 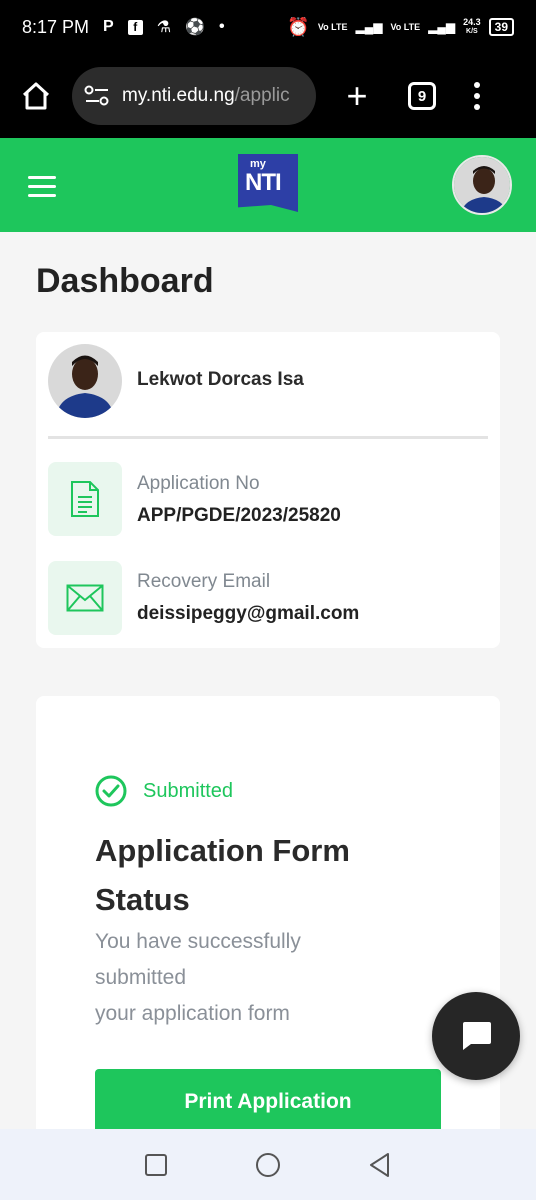 What do you see at coordinates (442, 27) in the screenshot?
I see `signal-bars-icon-2: ▂▄▆` at bounding box center [442, 27].